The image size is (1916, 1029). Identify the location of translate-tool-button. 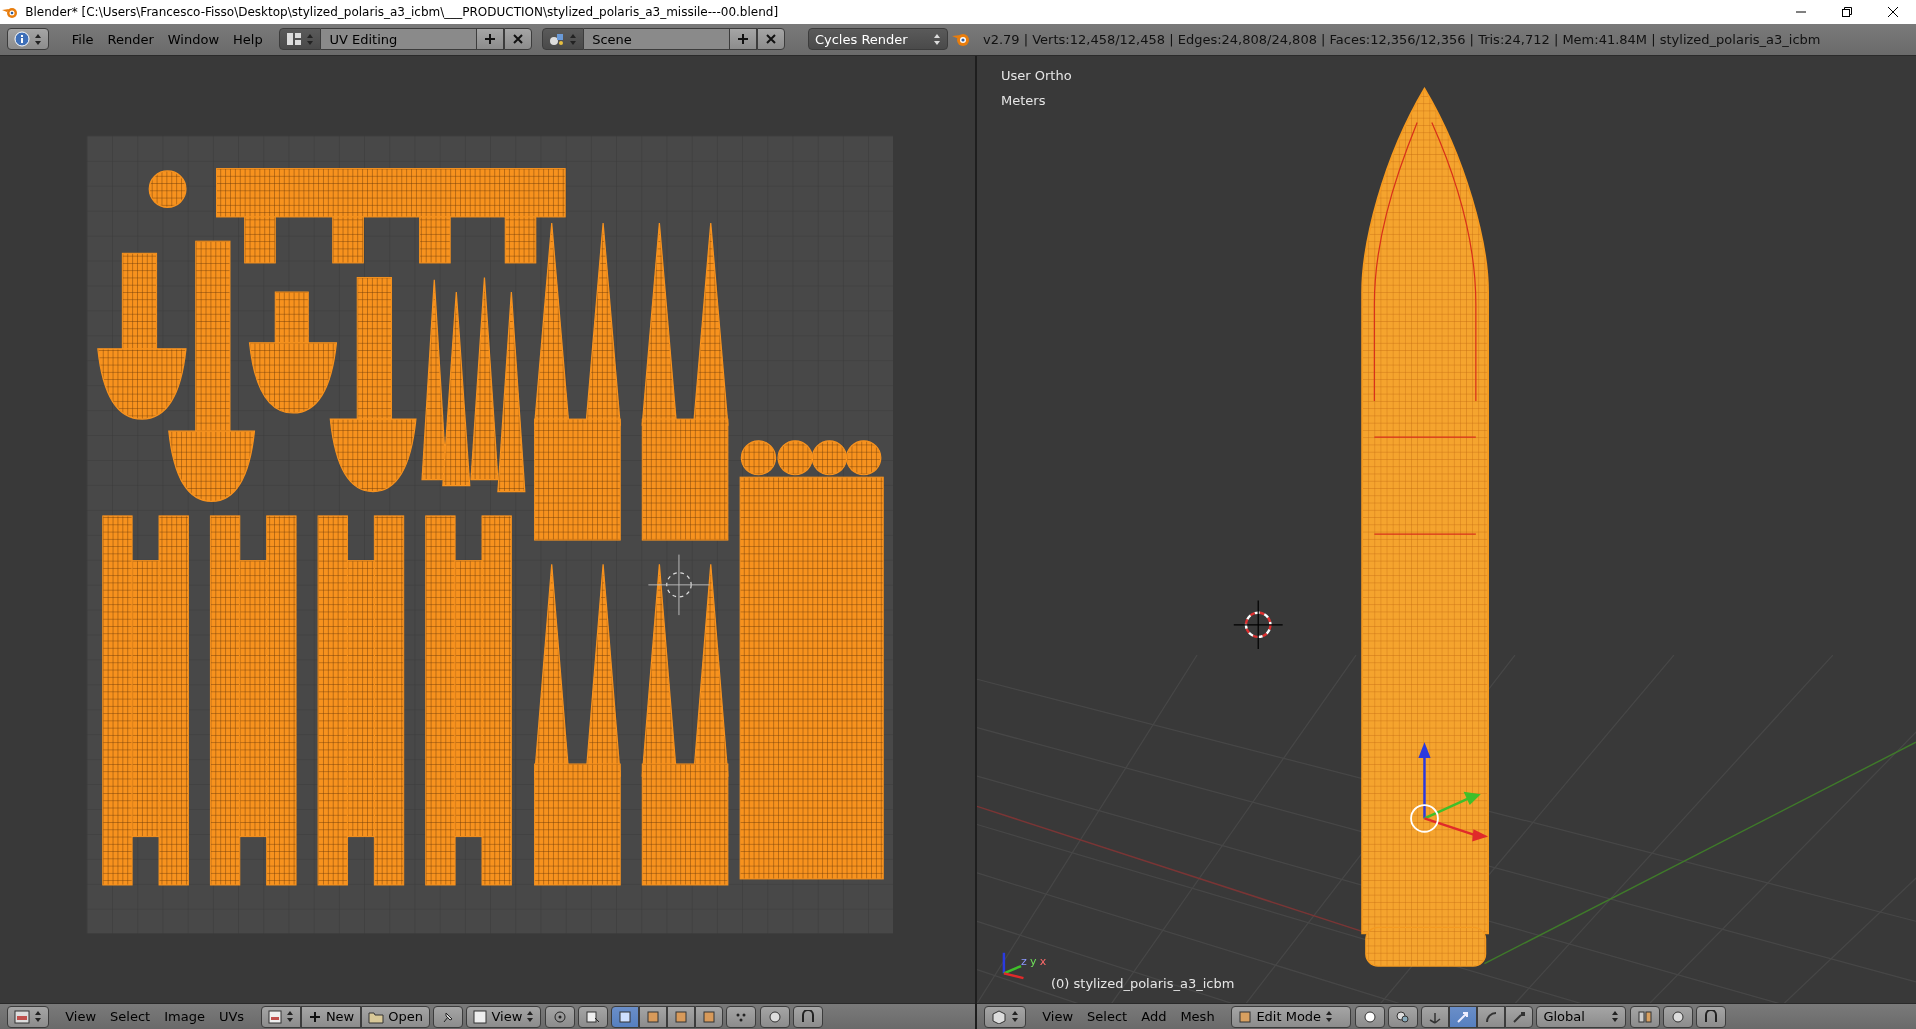
(1463, 1016).